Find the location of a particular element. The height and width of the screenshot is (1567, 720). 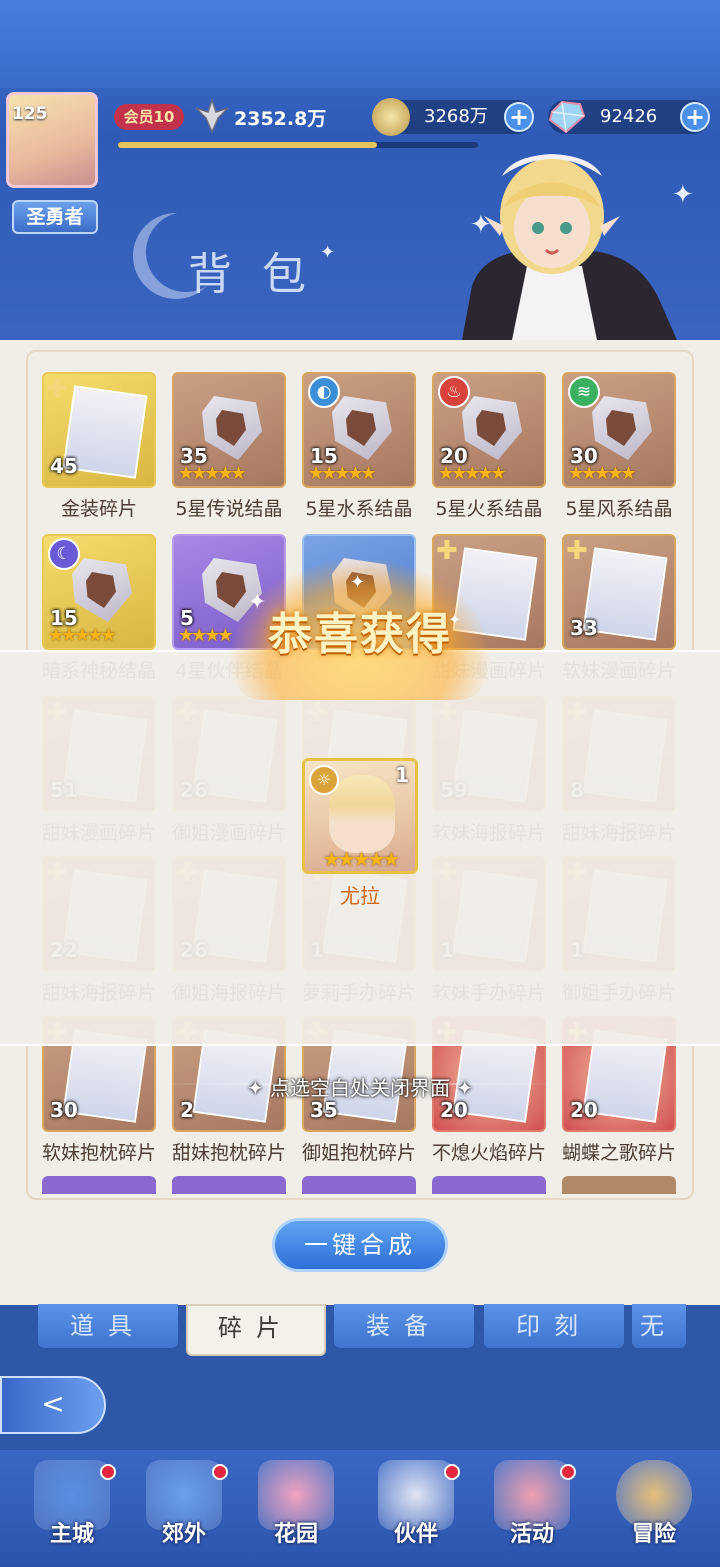

close-hint: ✦ 点选空白处关闭界面 ✦ is located at coordinates (360, 1086).